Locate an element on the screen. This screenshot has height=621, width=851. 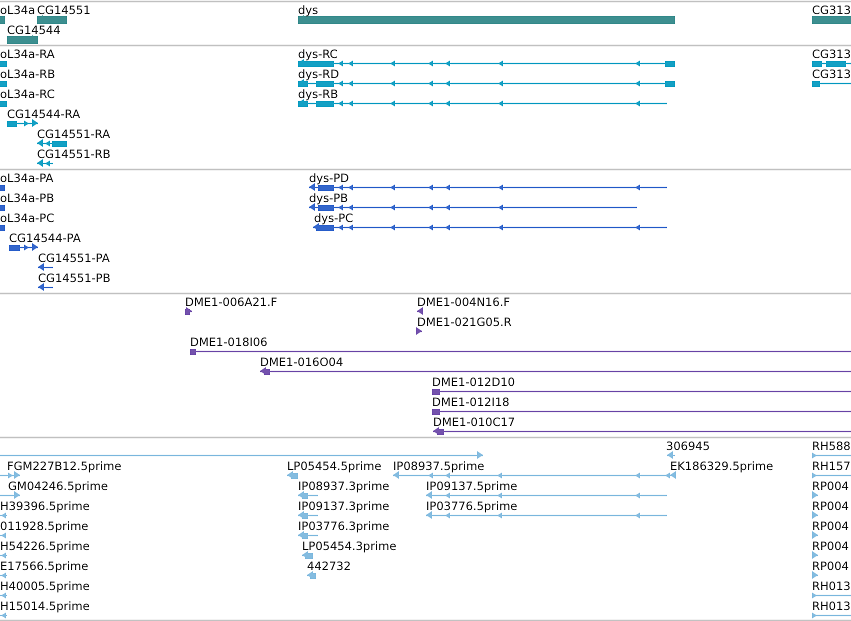
feature-label: DME1-006A21.F is located at coordinates (231, 302).